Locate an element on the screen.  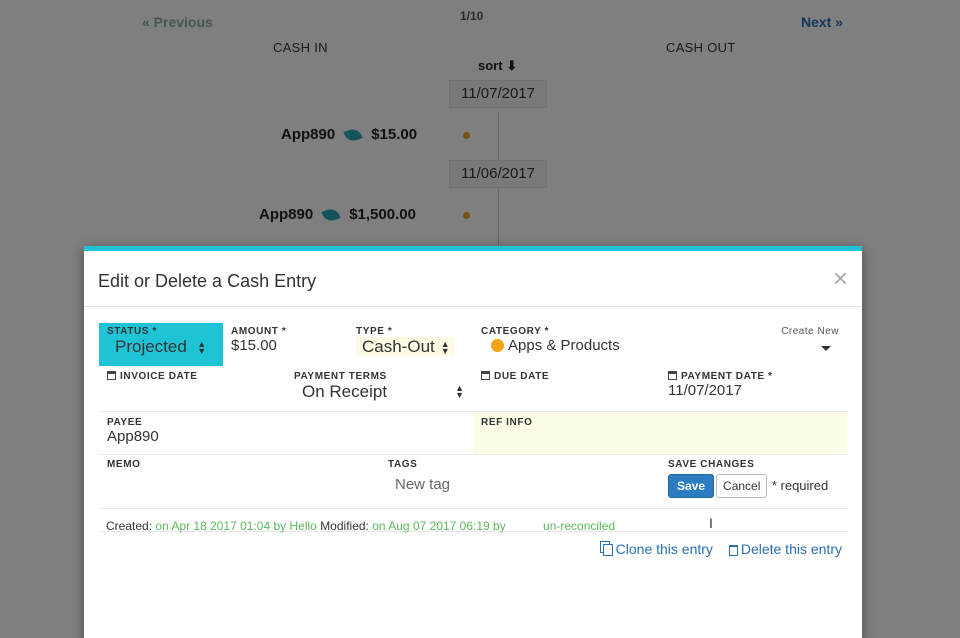
status-select: Projected is located at coordinates (147, 346).